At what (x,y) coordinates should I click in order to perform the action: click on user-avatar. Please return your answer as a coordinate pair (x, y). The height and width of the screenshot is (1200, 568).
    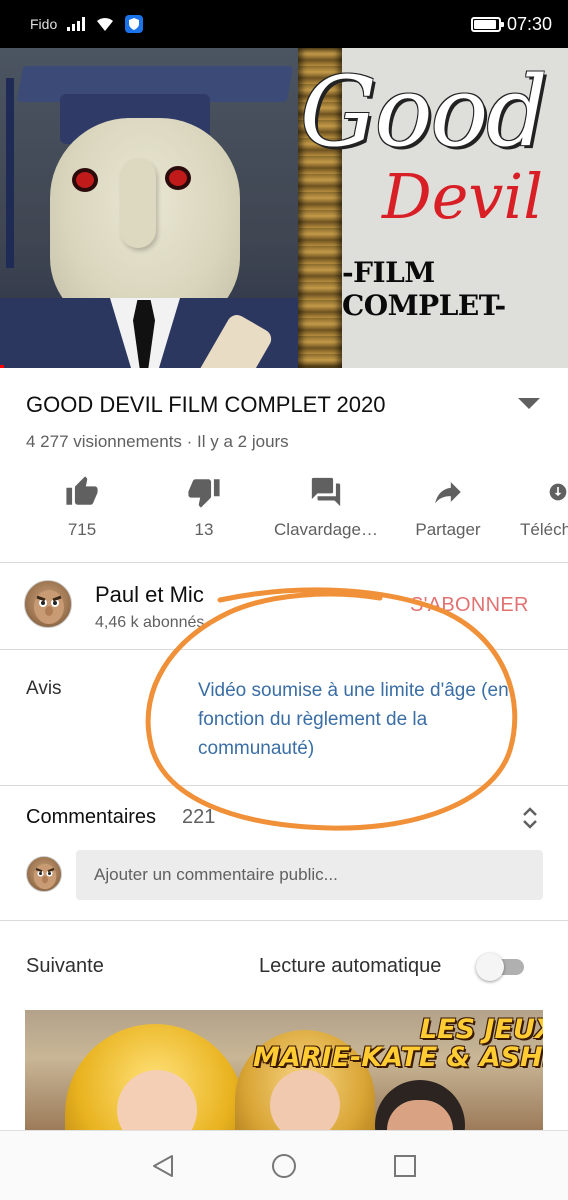
    Looking at the image, I should click on (44, 874).